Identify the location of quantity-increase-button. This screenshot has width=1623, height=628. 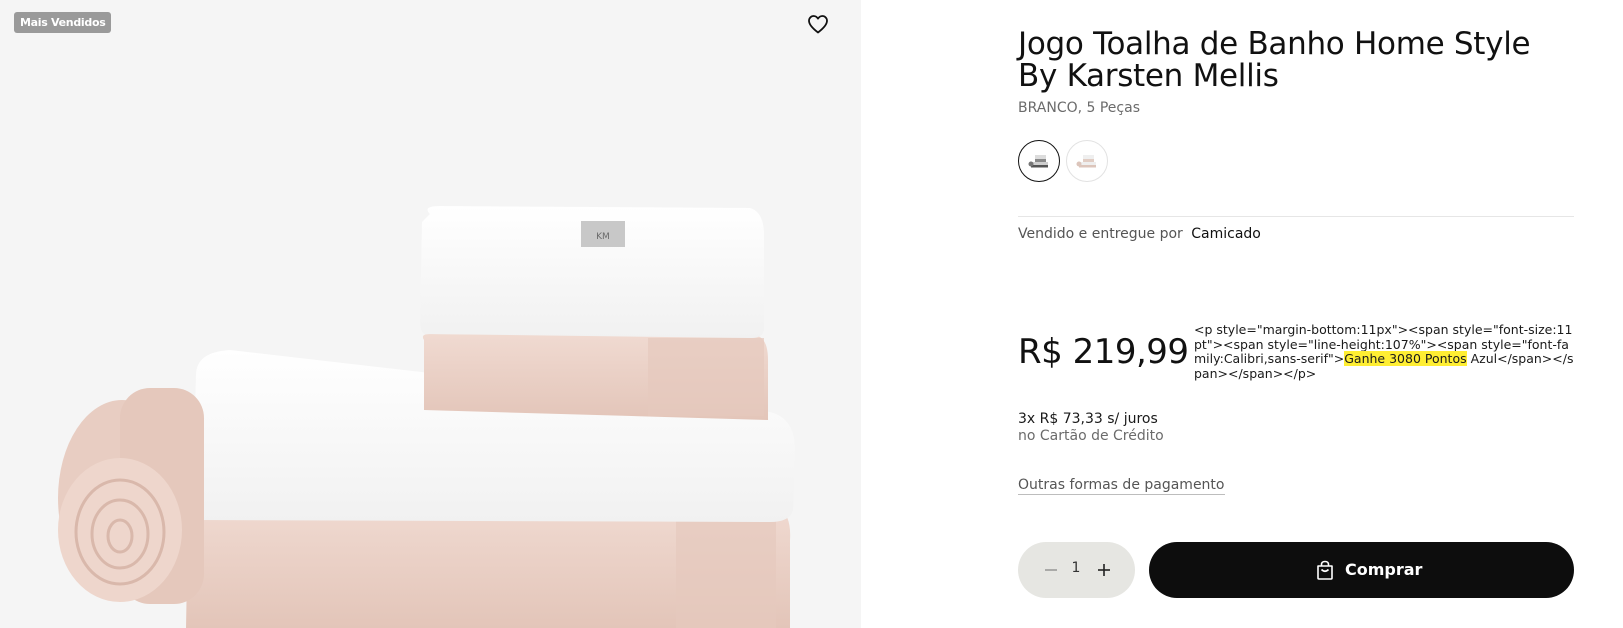
(1104, 570).